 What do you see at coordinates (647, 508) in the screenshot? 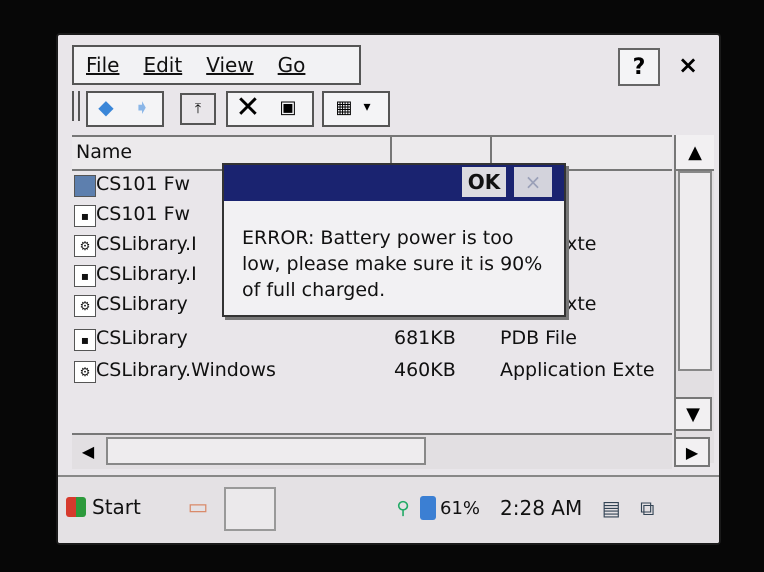
I see `connectivity-icon: ⧉` at bounding box center [647, 508].